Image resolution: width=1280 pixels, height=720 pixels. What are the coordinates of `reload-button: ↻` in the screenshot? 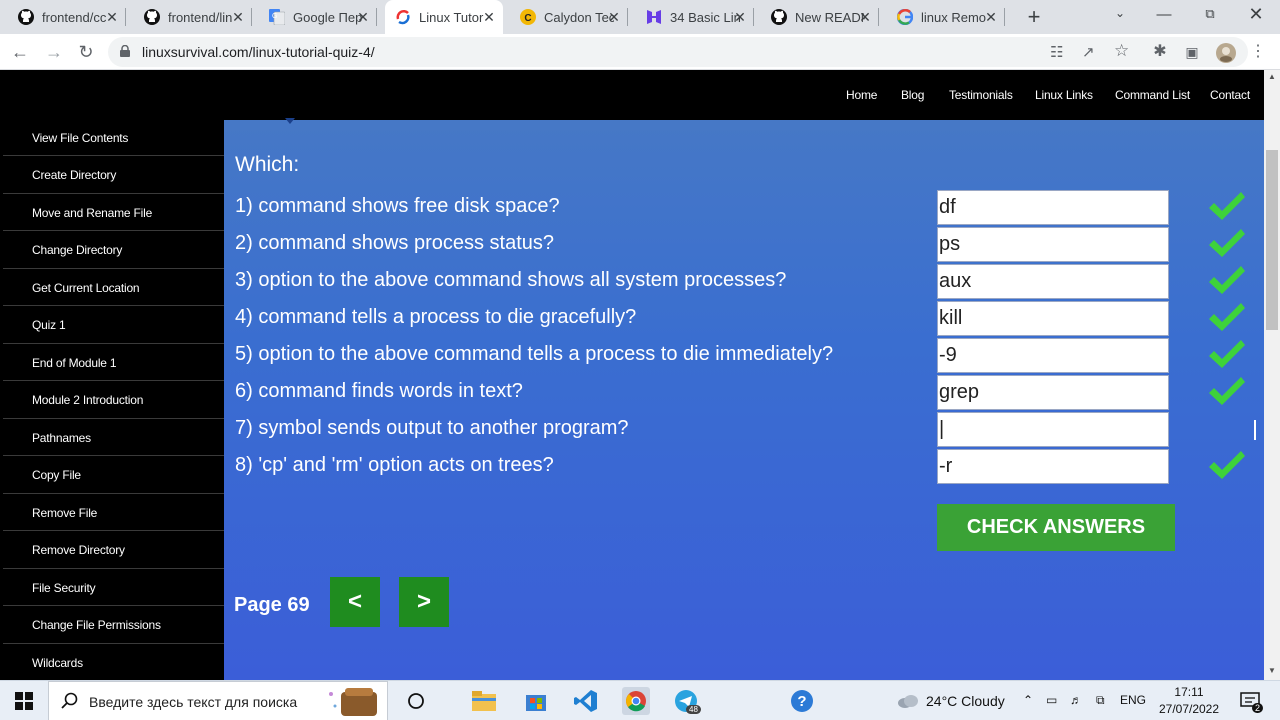 It's located at (86, 52).